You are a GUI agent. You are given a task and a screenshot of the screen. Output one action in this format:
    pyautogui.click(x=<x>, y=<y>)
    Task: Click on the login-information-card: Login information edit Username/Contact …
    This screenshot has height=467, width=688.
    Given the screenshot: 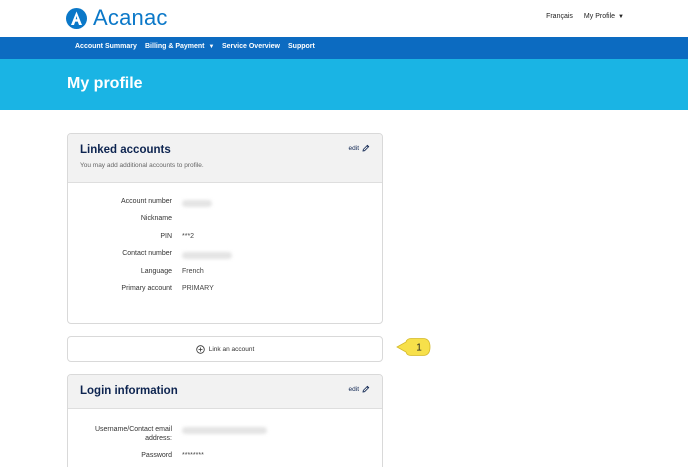 What is the action you would take?
    pyautogui.click(x=225, y=420)
    